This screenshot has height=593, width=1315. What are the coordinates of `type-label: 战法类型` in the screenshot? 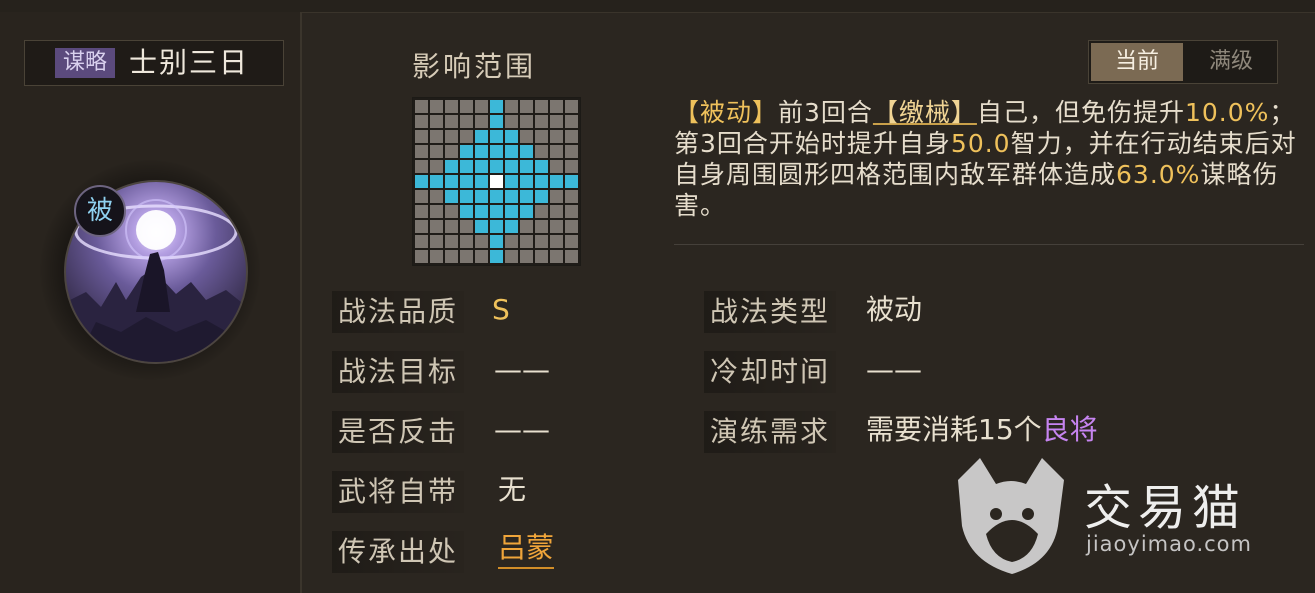 It's located at (770, 312).